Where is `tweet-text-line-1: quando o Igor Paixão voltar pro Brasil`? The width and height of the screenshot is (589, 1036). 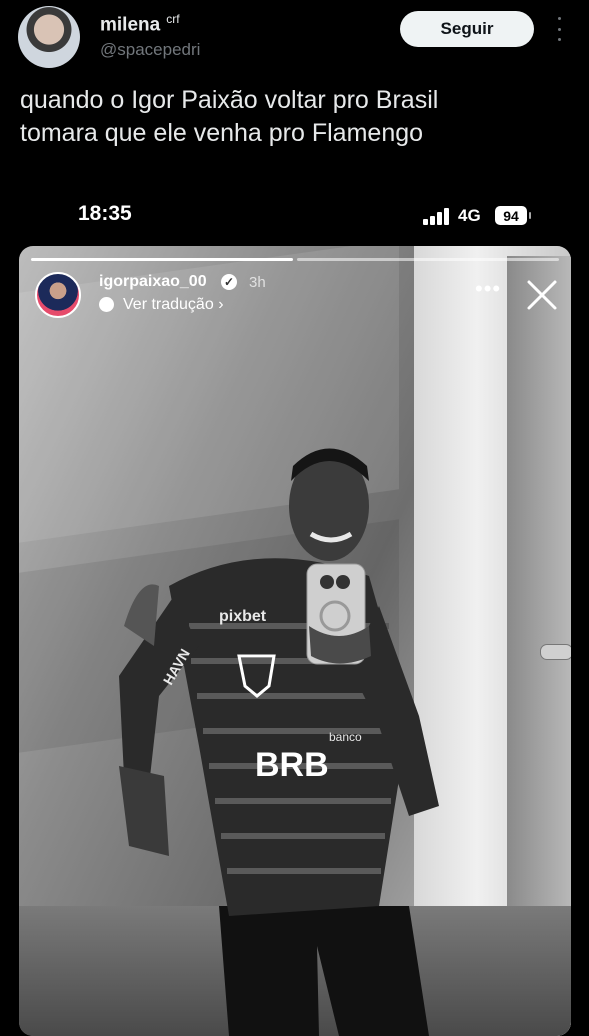
tweet-text-line-1: quando o Igor Paixão voltar pro Brasil is located at coordinates (229, 100).